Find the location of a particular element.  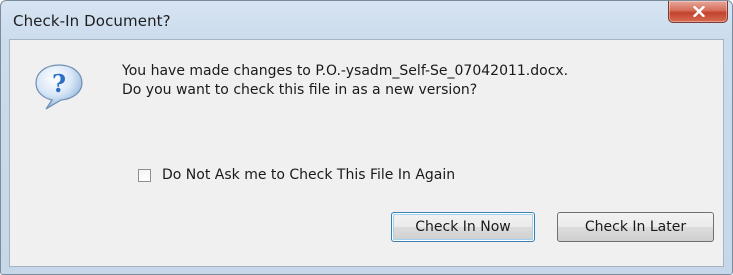

question-icon: ? is located at coordinates (59, 87).